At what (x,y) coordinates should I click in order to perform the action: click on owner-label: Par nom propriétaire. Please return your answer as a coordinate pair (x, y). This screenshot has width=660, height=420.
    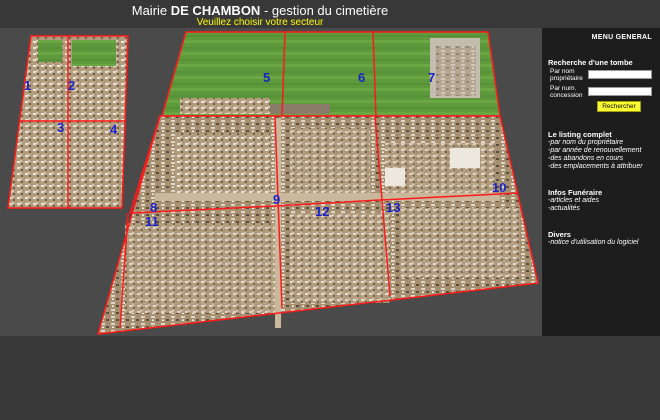
    Looking at the image, I should click on (566, 75).